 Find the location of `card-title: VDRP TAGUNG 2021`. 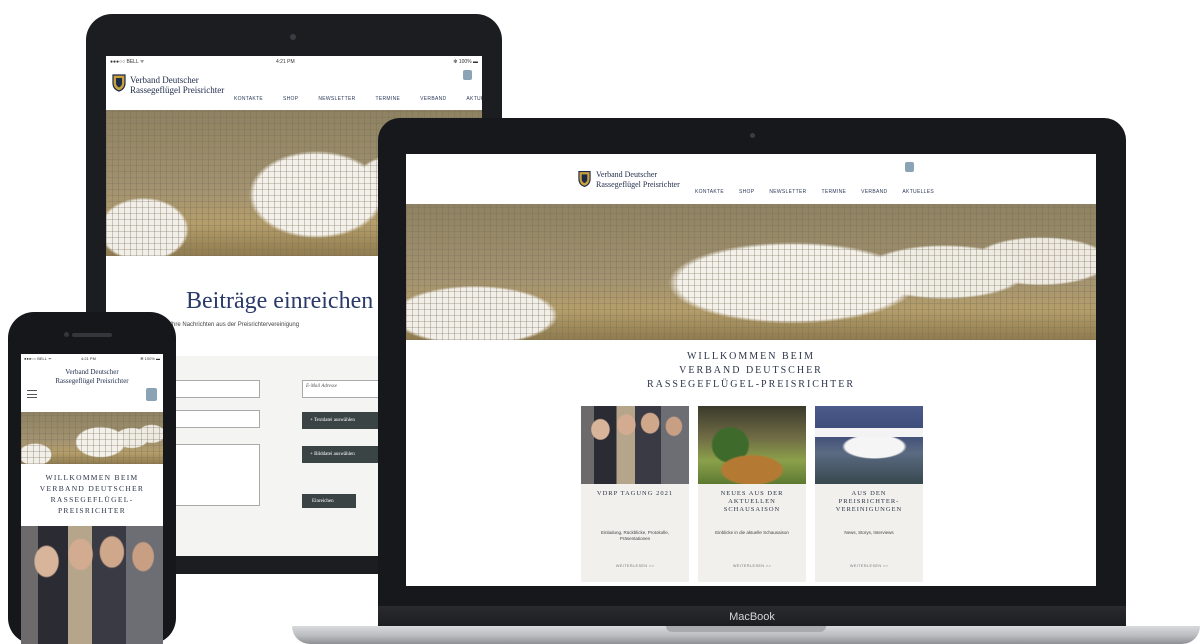

card-title: VDRP TAGUNG 2021 is located at coordinates (635, 493).